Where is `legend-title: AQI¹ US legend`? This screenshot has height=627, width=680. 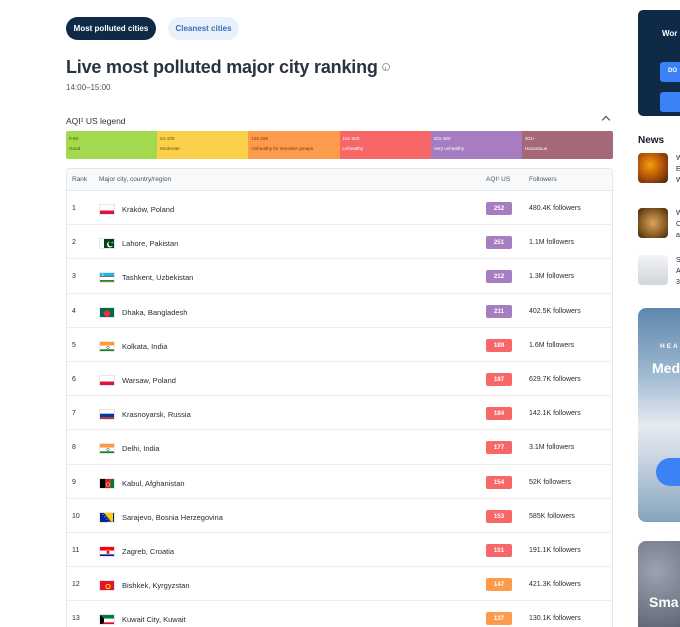 legend-title: AQI¹ US legend is located at coordinates (96, 121).